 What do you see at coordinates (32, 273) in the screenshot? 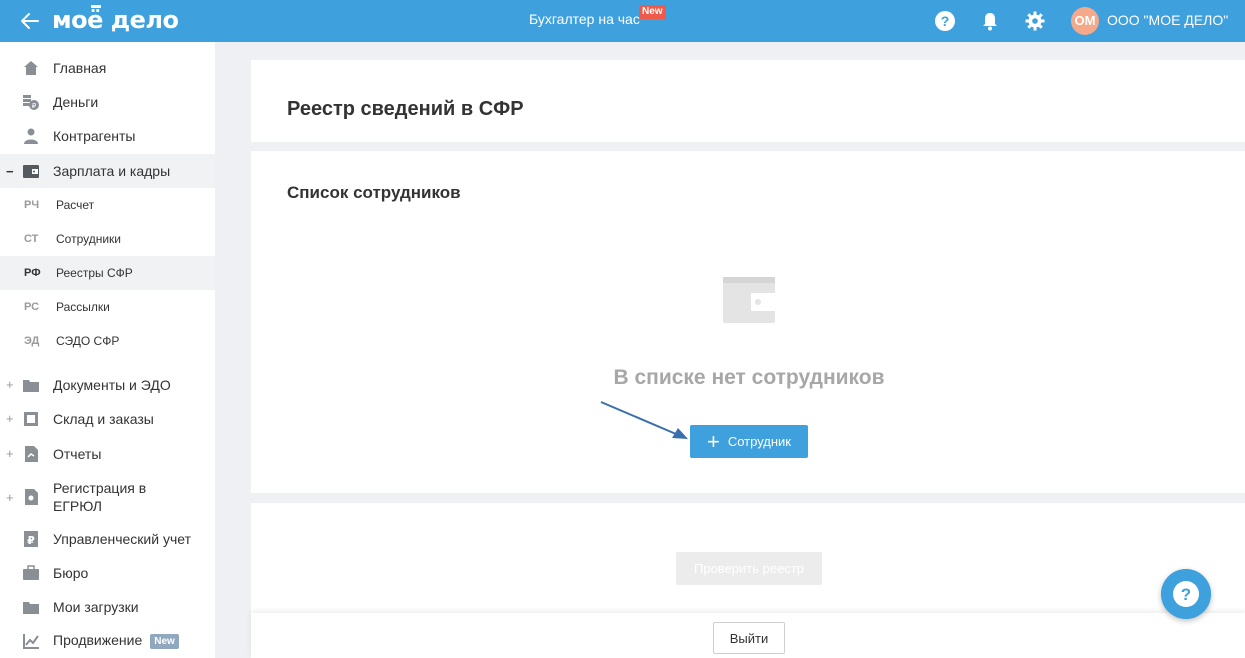
I see `subitem-abbr: РФ` at bounding box center [32, 273].